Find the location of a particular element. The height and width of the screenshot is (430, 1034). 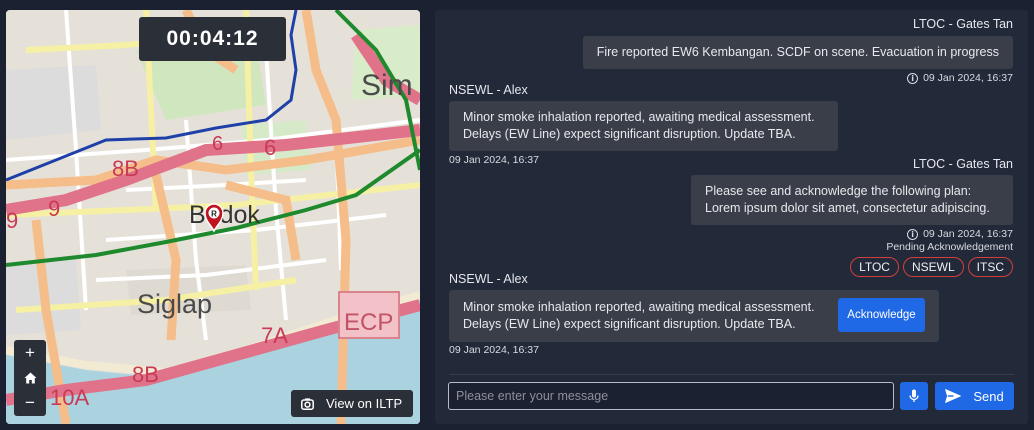

pending-ack-tags: LTOC NSEWL ITSC is located at coordinates (931, 267).